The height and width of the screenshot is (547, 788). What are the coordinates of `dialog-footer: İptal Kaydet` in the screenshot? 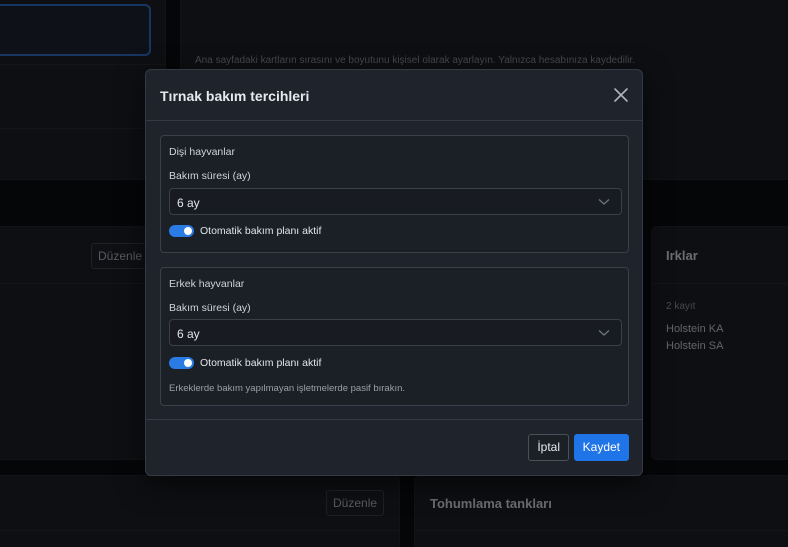 It's located at (394, 447).